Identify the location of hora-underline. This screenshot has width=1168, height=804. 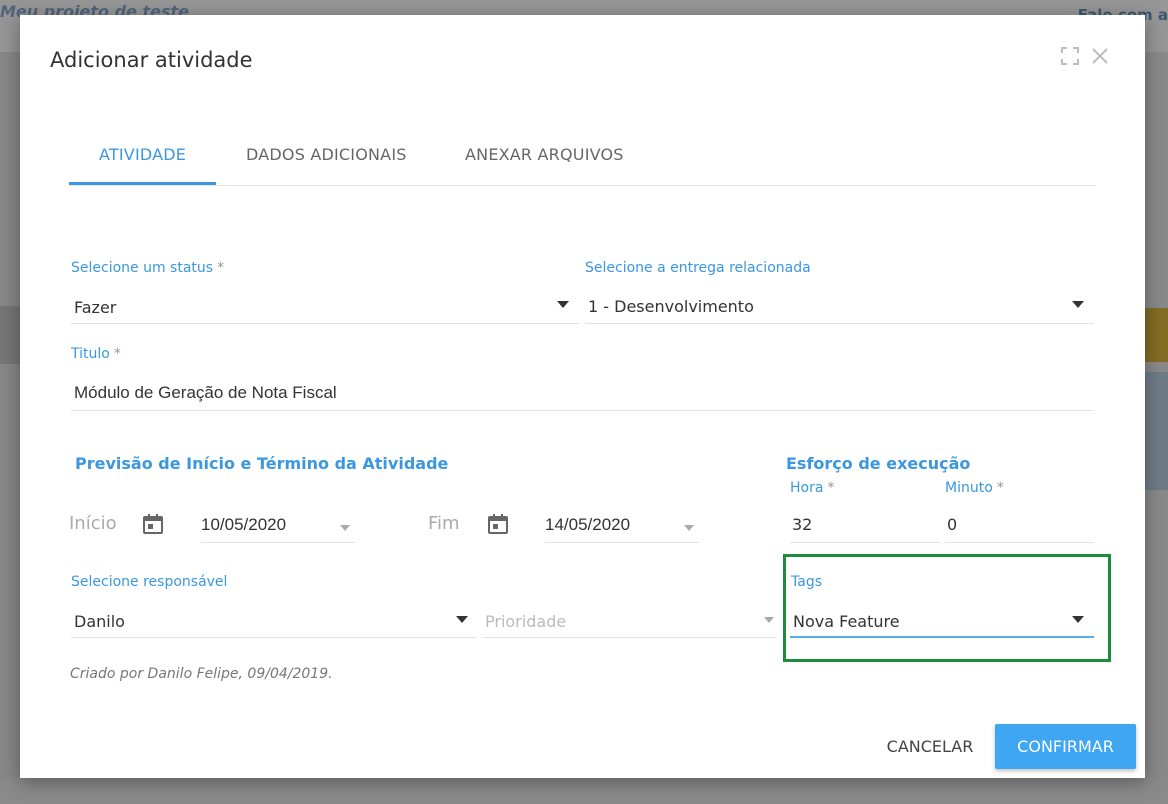
(865, 542).